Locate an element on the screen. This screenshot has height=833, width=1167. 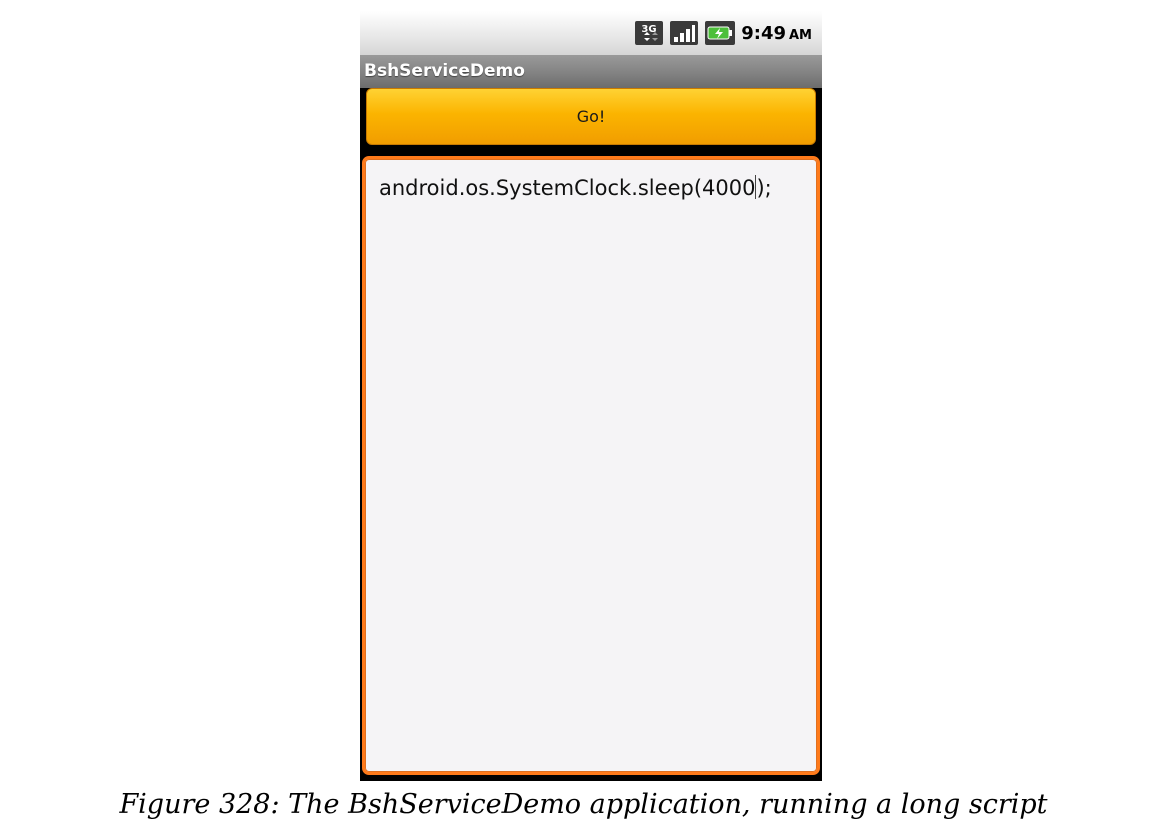
go-button-label: Go! is located at coordinates (591, 116).